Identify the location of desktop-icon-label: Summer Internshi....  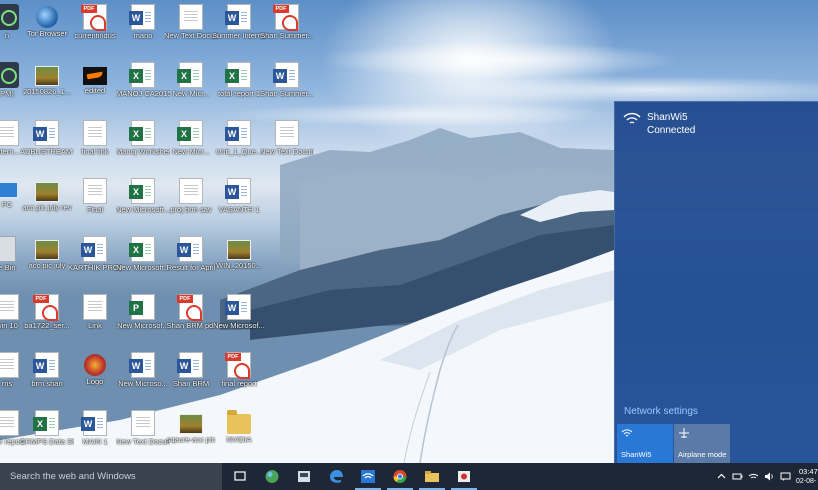
(239, 36).